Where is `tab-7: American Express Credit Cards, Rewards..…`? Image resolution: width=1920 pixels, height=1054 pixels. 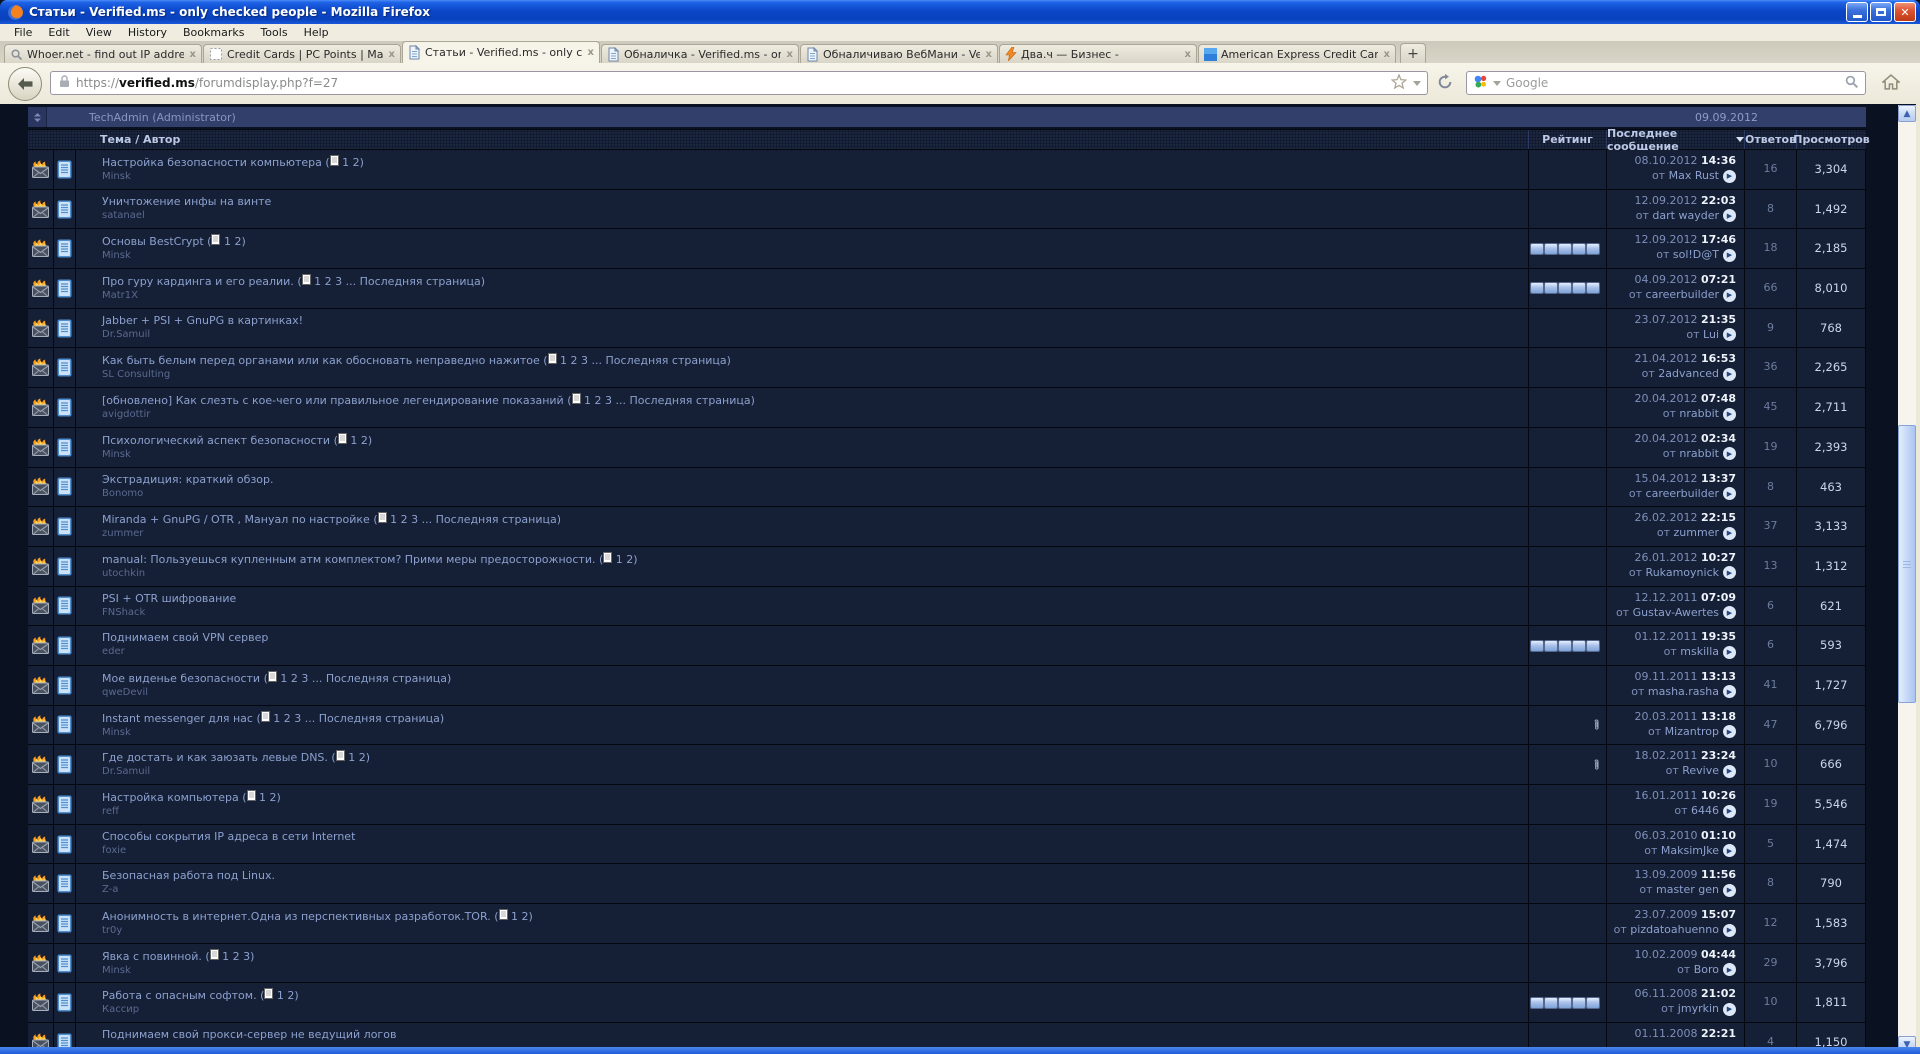 tab-7: American Express Credit Cards, Rewards..… is located at coordinates (1297, 53).